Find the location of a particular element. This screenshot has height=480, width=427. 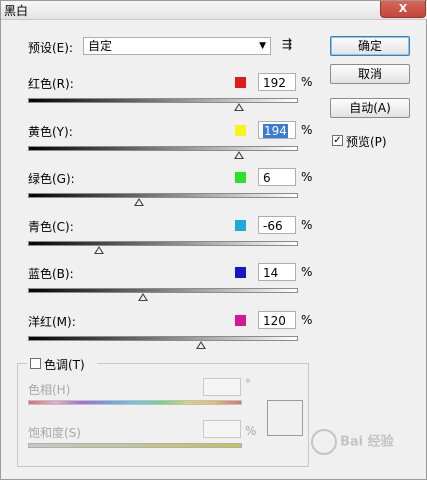

saturation-input is located at coordinates (222, 429).